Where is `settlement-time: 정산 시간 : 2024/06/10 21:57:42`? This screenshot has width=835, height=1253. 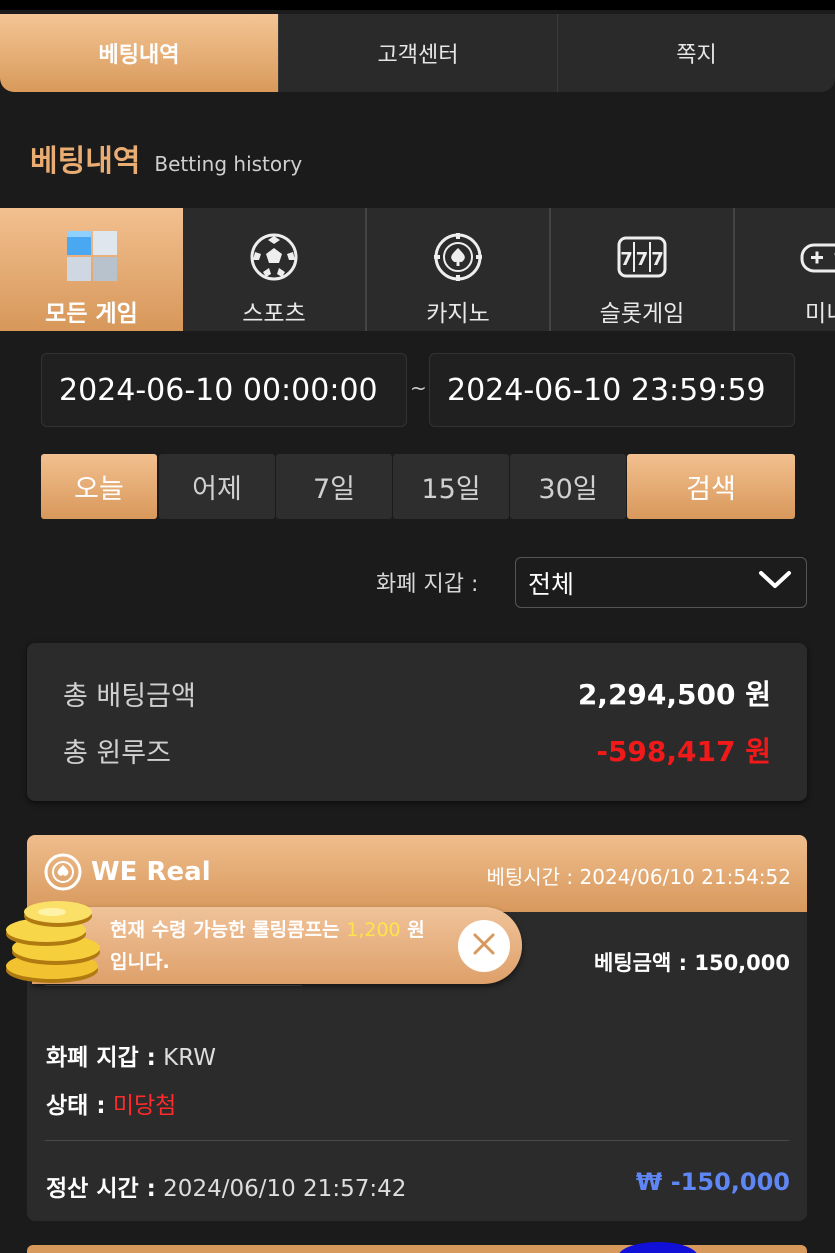
settlement-time: 정산 시간 : 2024/06/10 21:57:42 is located at coordinates (226, 1186).